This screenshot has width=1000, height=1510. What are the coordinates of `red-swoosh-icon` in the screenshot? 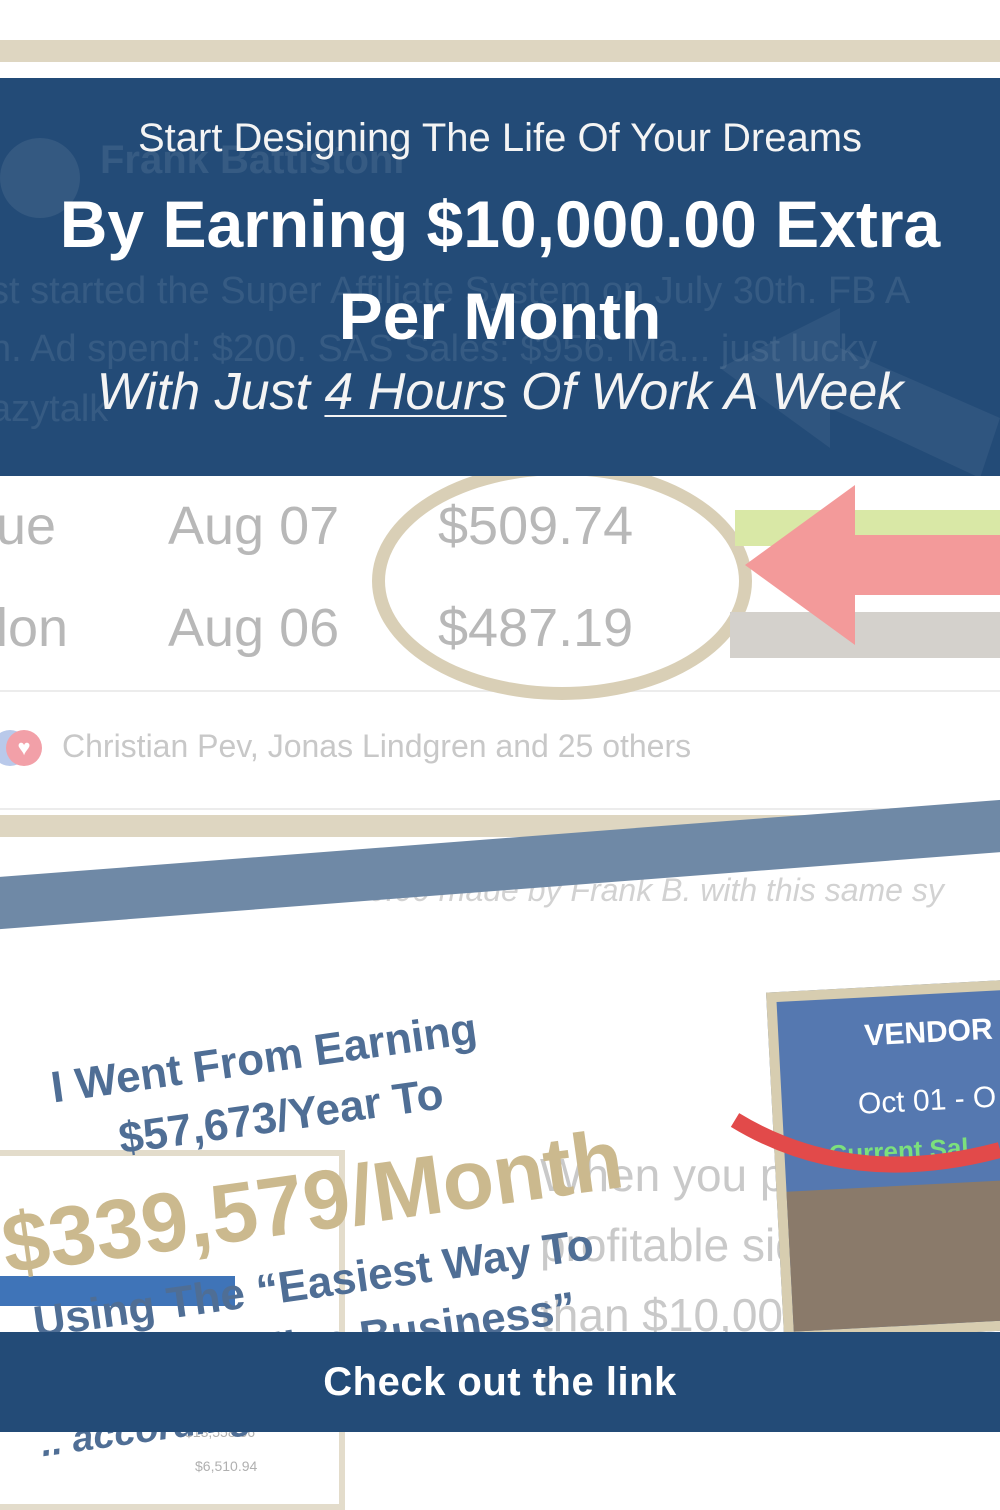 It's located at (865, 1143).